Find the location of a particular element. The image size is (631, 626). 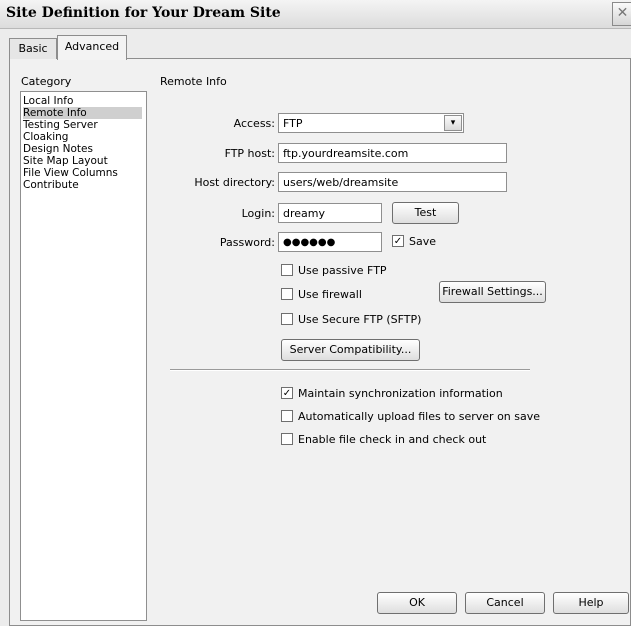

sftp-label: Use Secure FTP (SFTP) is located at coordinates (359, 319).